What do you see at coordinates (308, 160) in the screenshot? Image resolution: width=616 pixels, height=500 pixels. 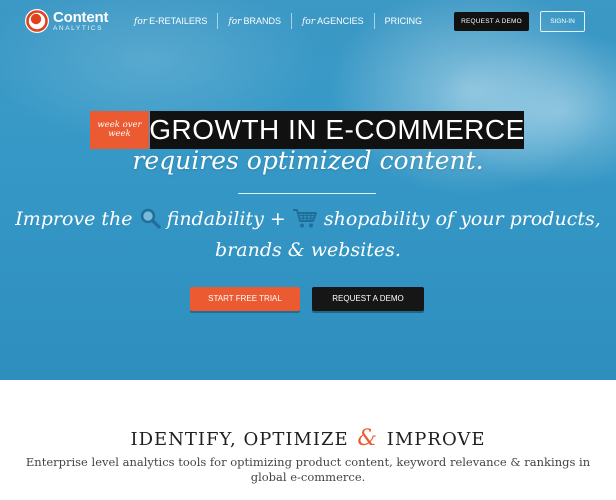 I see `subheadline: requires optimized content.` at bounding box center [308, 160].